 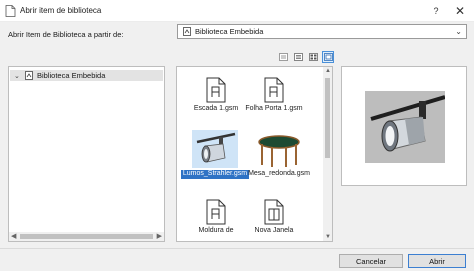 I want to click on view-mode-toolbar, so click(x=305, y=57).